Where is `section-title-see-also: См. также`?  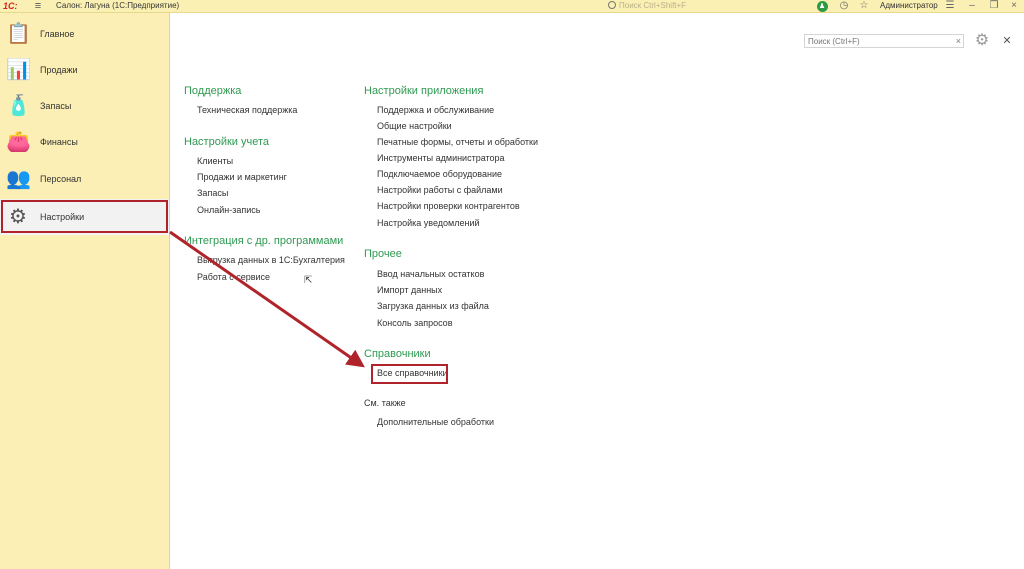 section-title-see-also: См. также is located at coordinates (385, 403).